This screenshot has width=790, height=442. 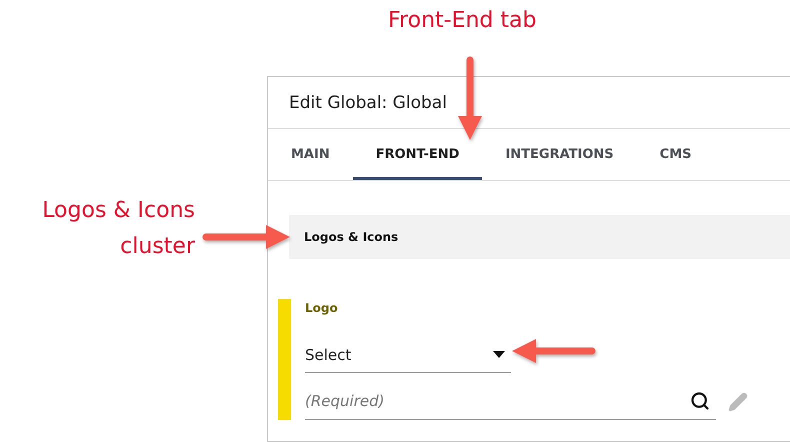 What do you see at coordinates (368, 102) in the screenshot?
I see `window-title: Edit Global: Global` at bounding box center [368, 102].